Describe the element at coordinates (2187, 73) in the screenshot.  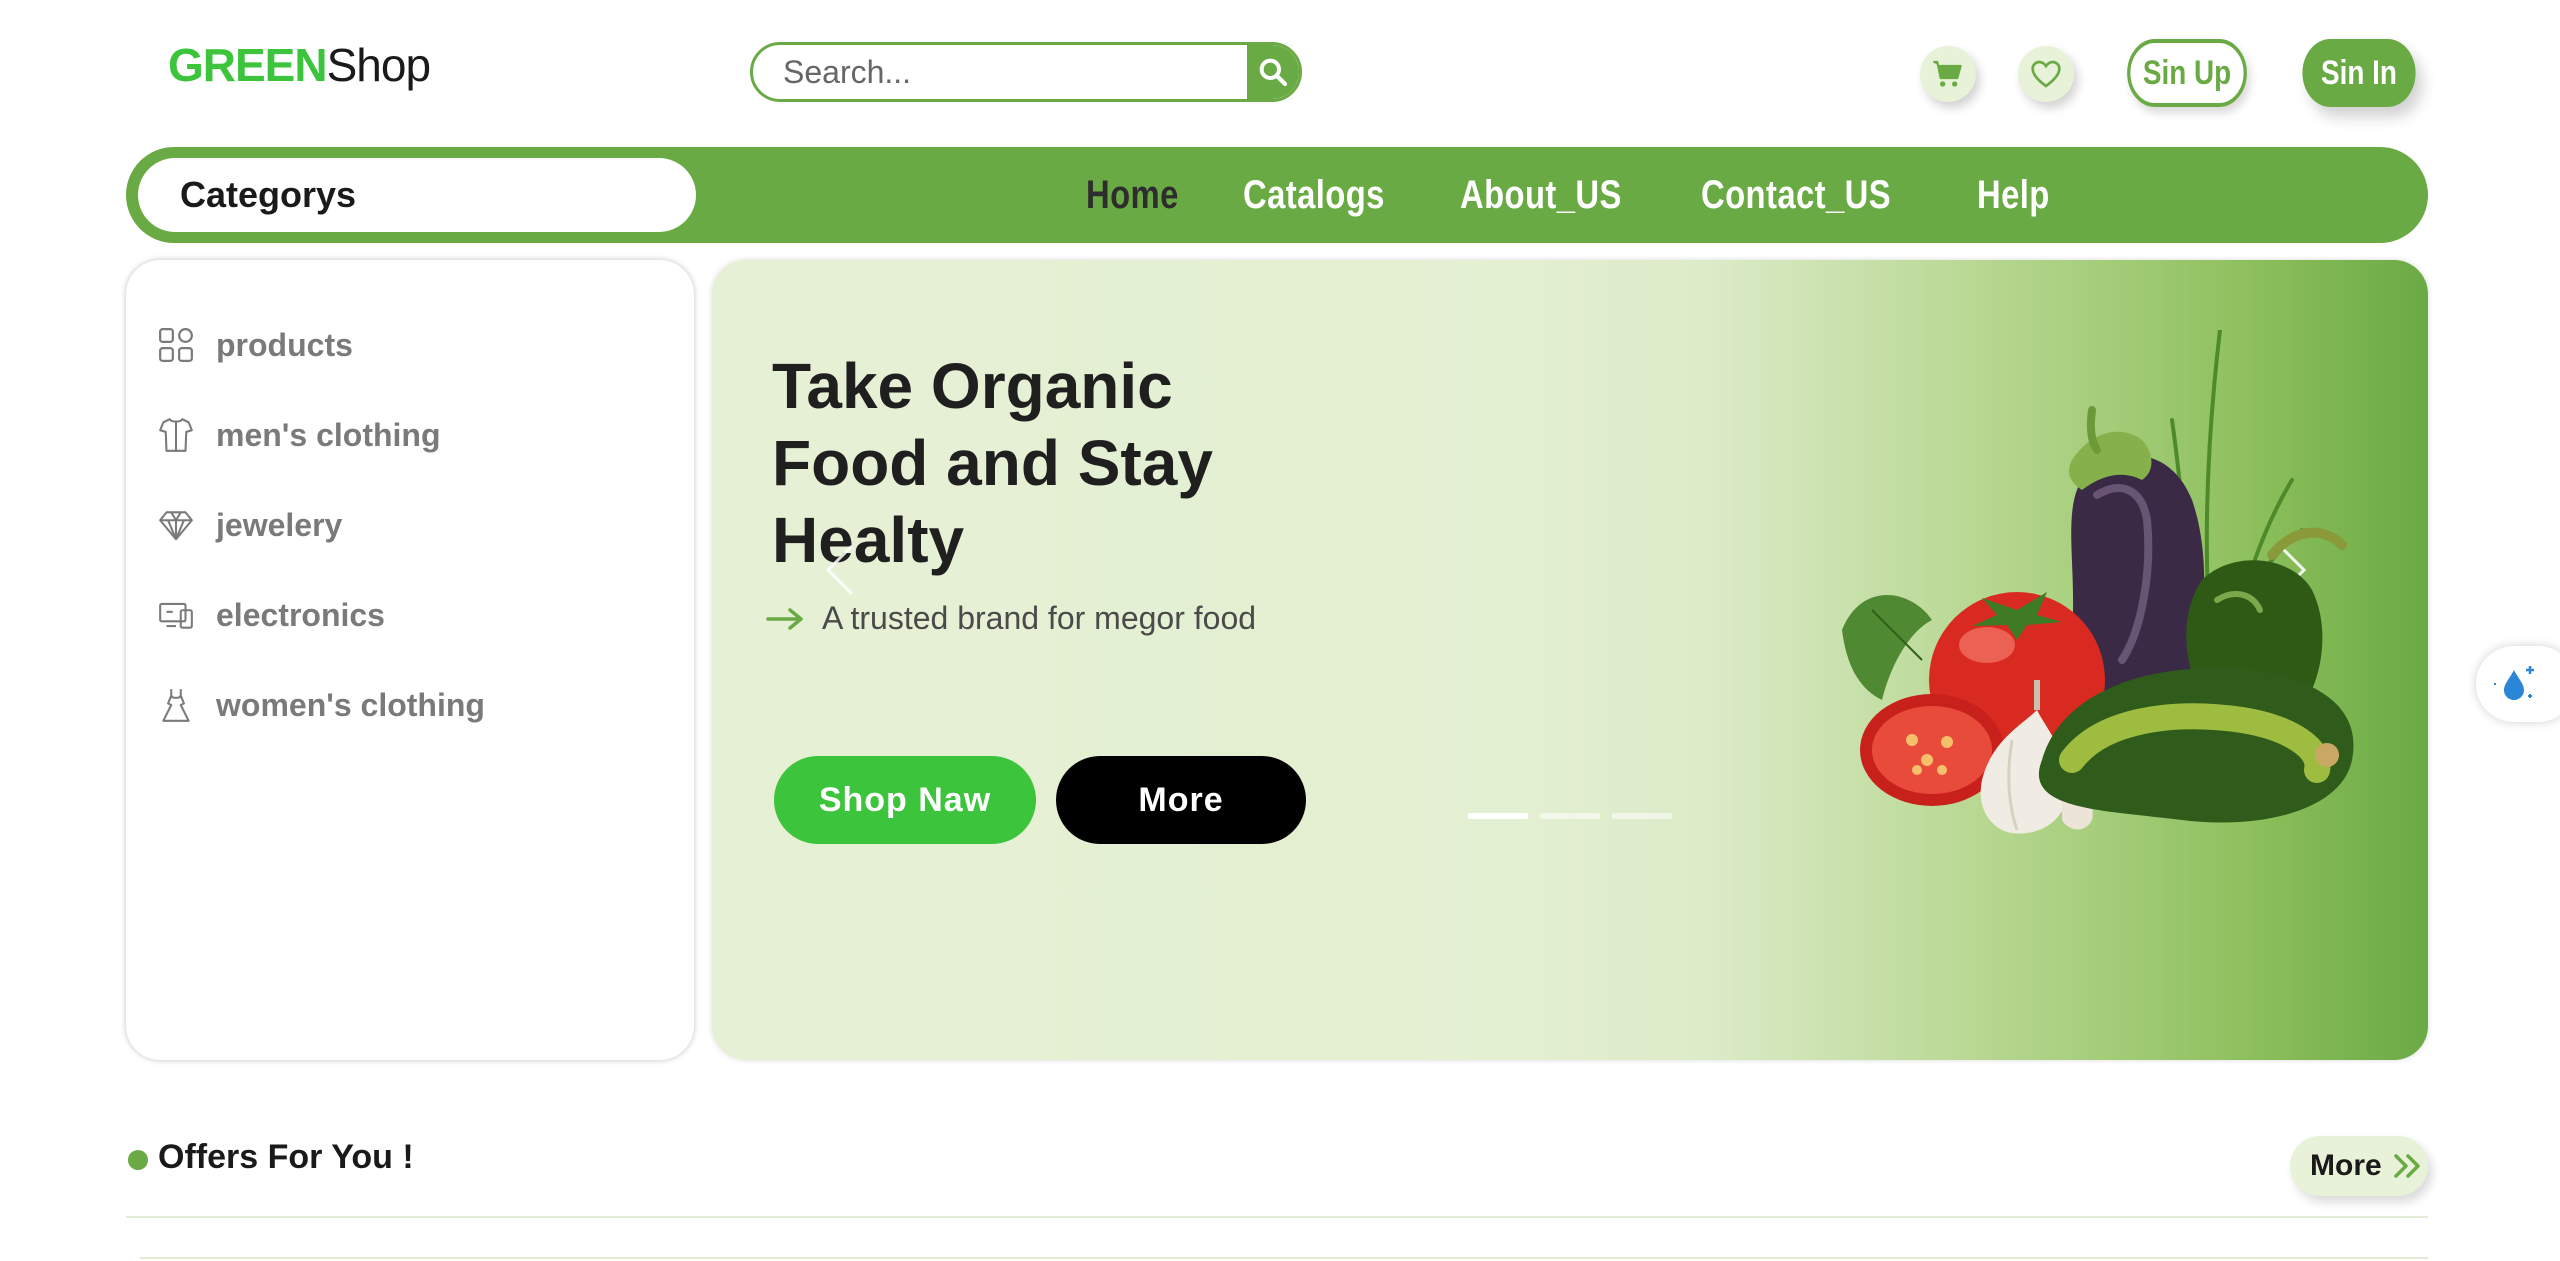
I see `signup-button: Sin Up` at that location.